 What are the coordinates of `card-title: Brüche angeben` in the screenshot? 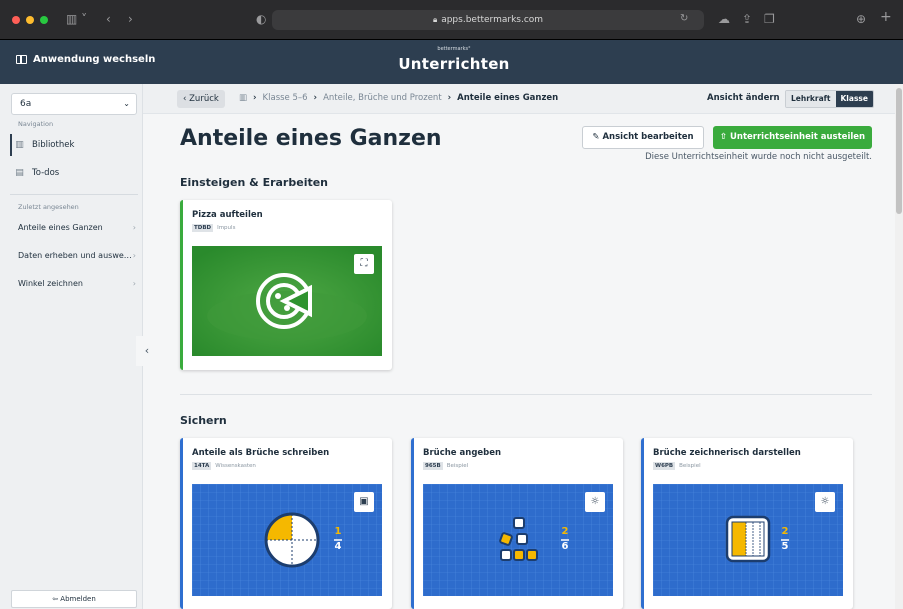 It's located at (462, 453).